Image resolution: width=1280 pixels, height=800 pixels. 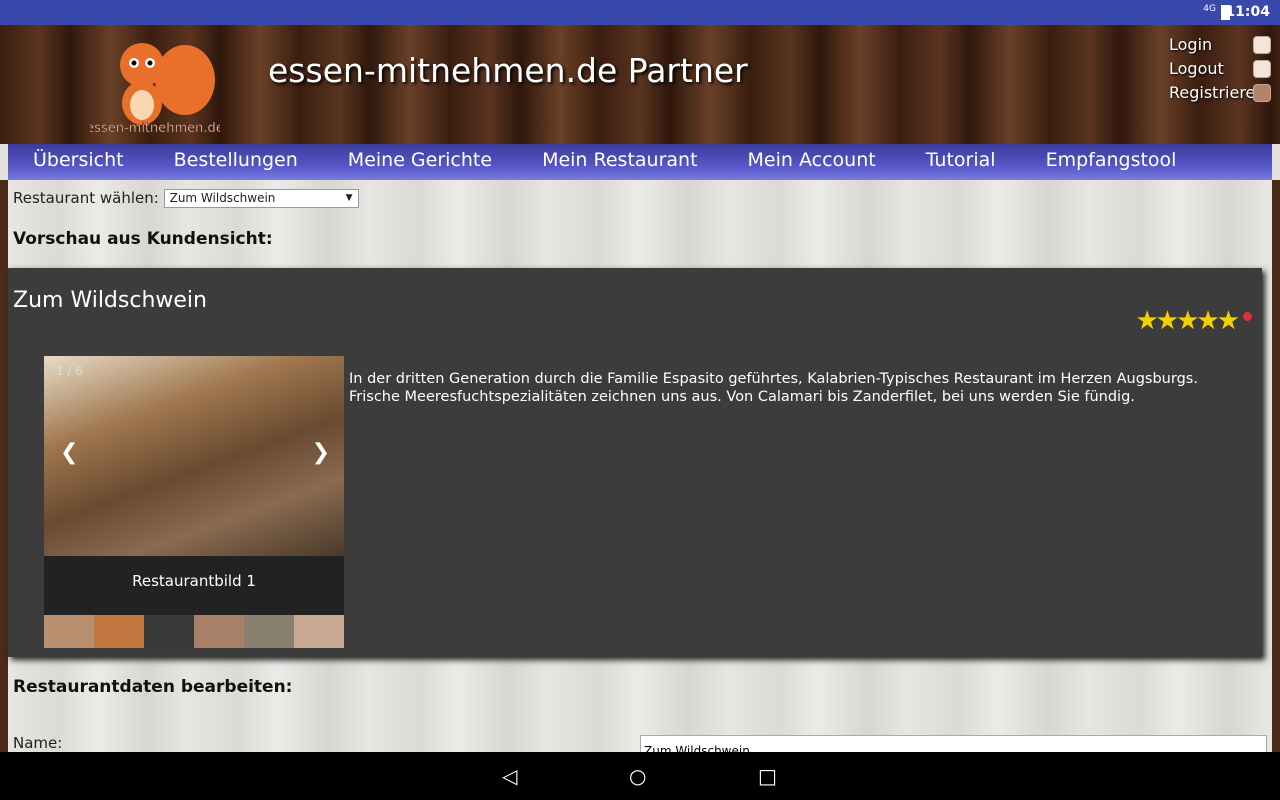 What do you see at coordinates (155, 85) in the screenshot?
I see `squirrel-logo: essen-mitnehmen.de` at bounding box center [155, 85].